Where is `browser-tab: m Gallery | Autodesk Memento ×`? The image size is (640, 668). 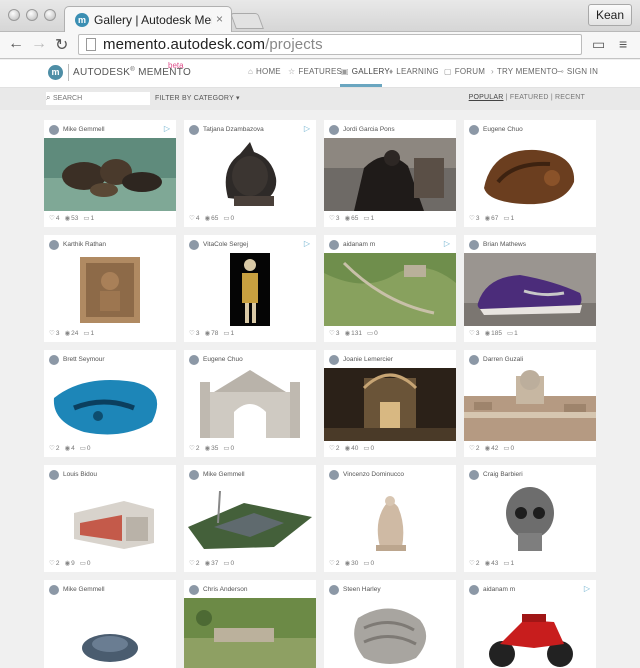
browser-tab: m Gallery | Autodesk Memento × is located at coordinates (148, 19).